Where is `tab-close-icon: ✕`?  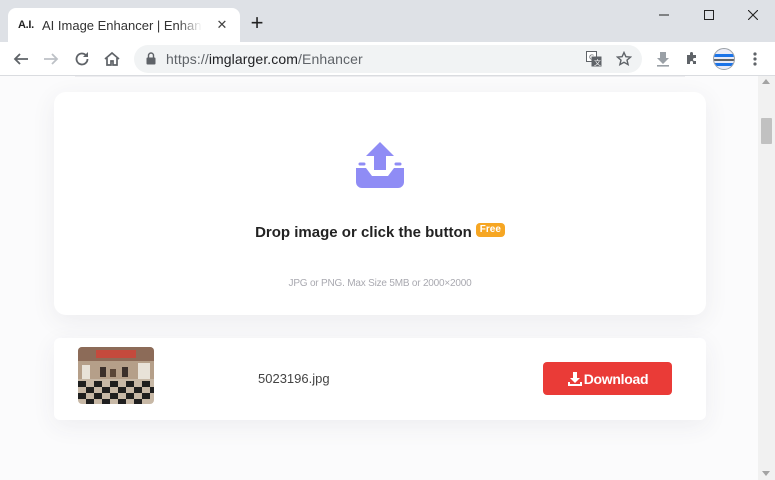
tab-close-icon: ✕ is located at coordinates (222, 25).